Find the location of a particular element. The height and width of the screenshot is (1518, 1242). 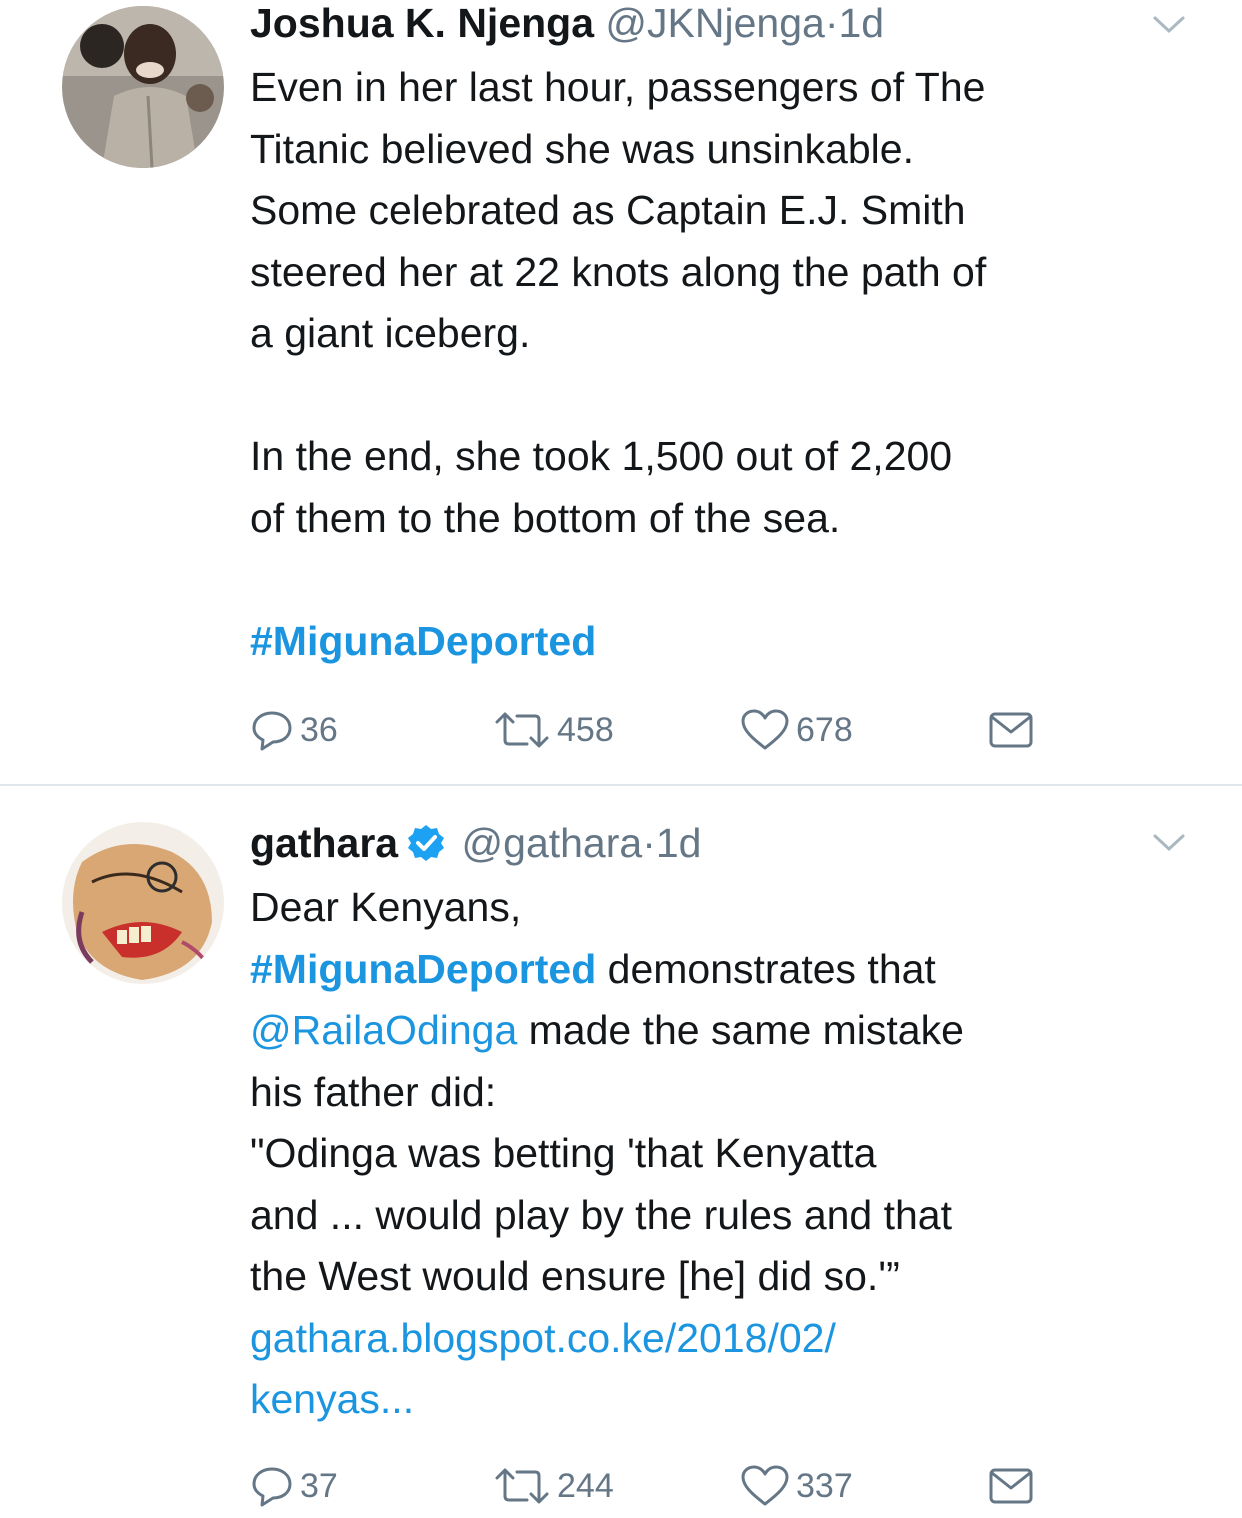

tweet-line: "Odinga was betting 'that Kenyatta is located at coordinates (563, 1153).